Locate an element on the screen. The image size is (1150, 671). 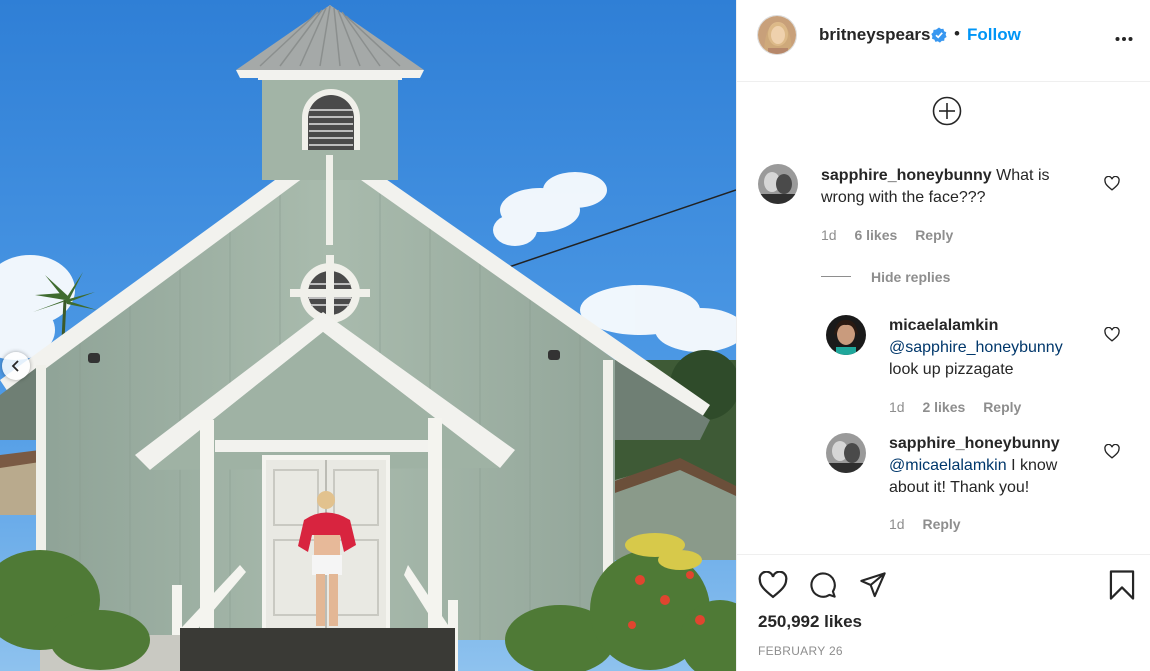
comment-username: sapphire_honeybunny is located at coordinates (906, 175).